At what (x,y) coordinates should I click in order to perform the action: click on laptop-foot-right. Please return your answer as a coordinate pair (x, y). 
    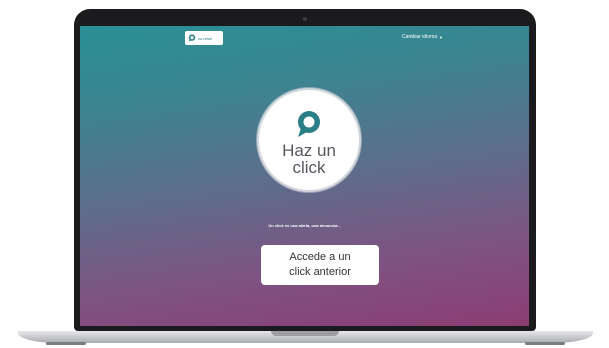
    Looking at the image, I should click on (545, 343).